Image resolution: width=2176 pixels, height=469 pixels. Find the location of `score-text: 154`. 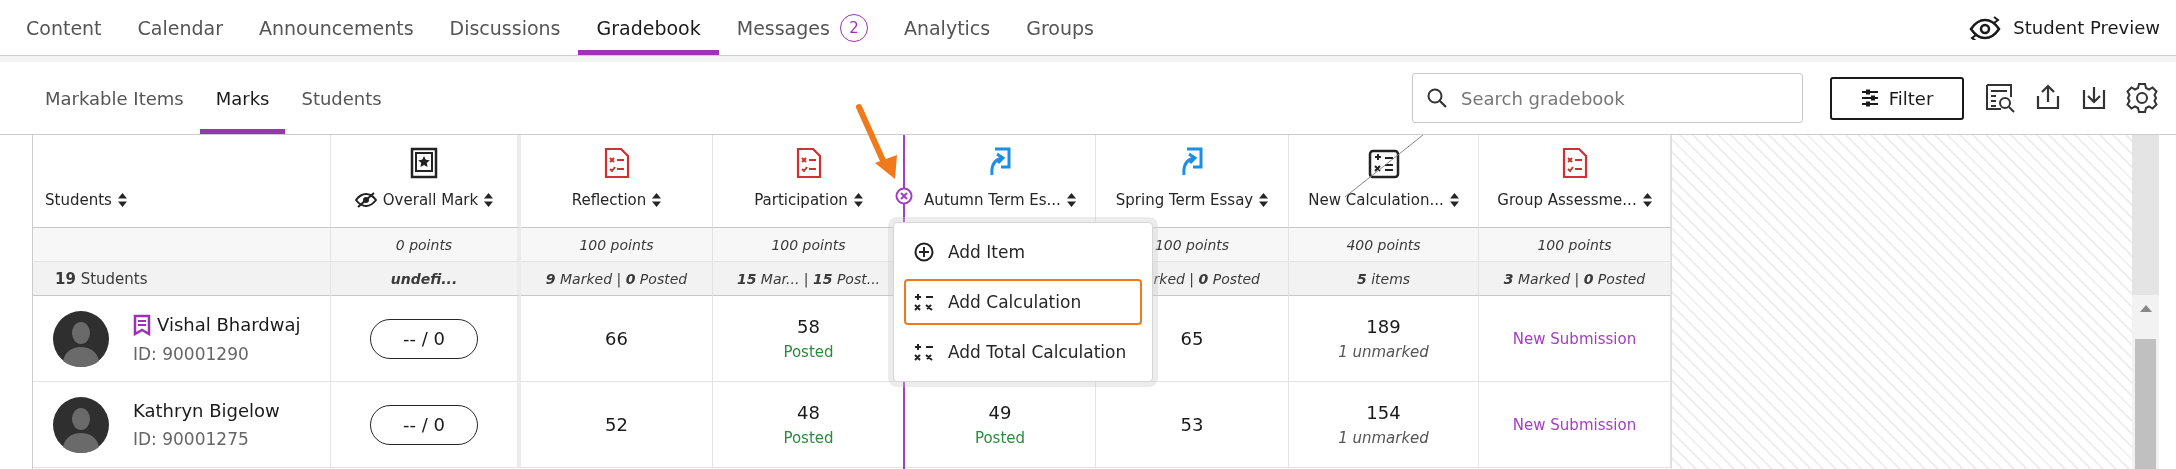

score-text: 154 is located at coordinates (1383, 412).